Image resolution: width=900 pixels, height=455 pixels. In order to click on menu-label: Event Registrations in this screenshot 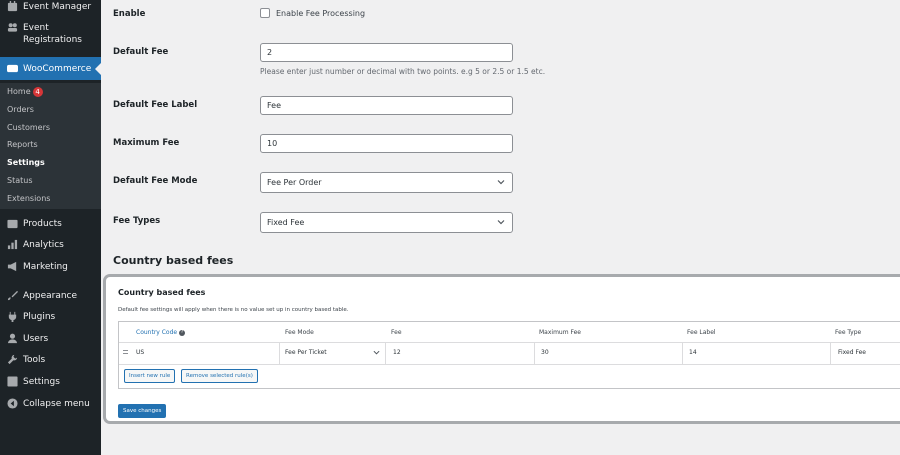, I will do `click(52, 34)`.